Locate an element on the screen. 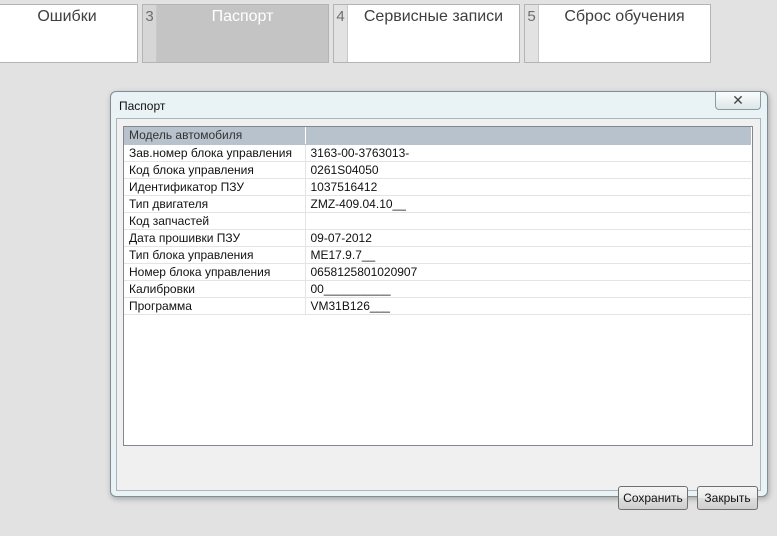  table-row: Идентификатор ПЗУ 1037516412 is located at coordinates (437, 187).